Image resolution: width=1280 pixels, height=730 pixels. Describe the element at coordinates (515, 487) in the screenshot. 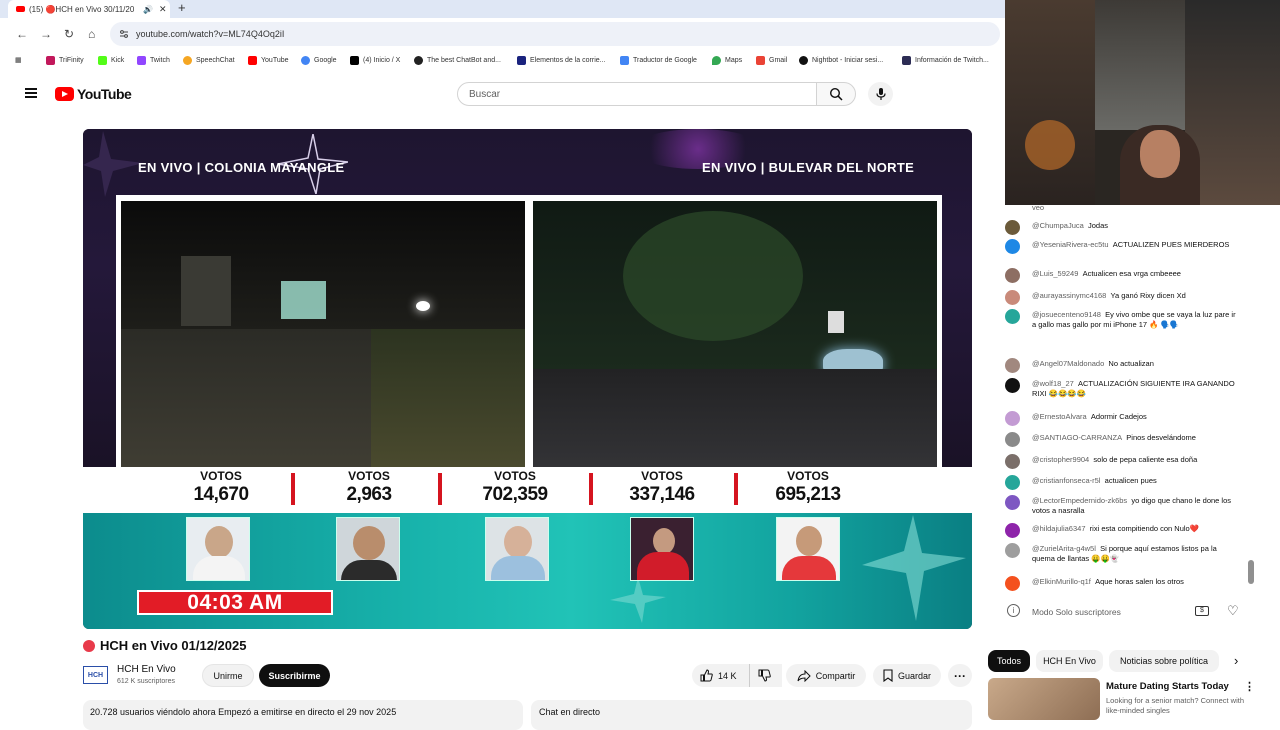

I see `vote-counter: VOTOS 702,359` at that location.